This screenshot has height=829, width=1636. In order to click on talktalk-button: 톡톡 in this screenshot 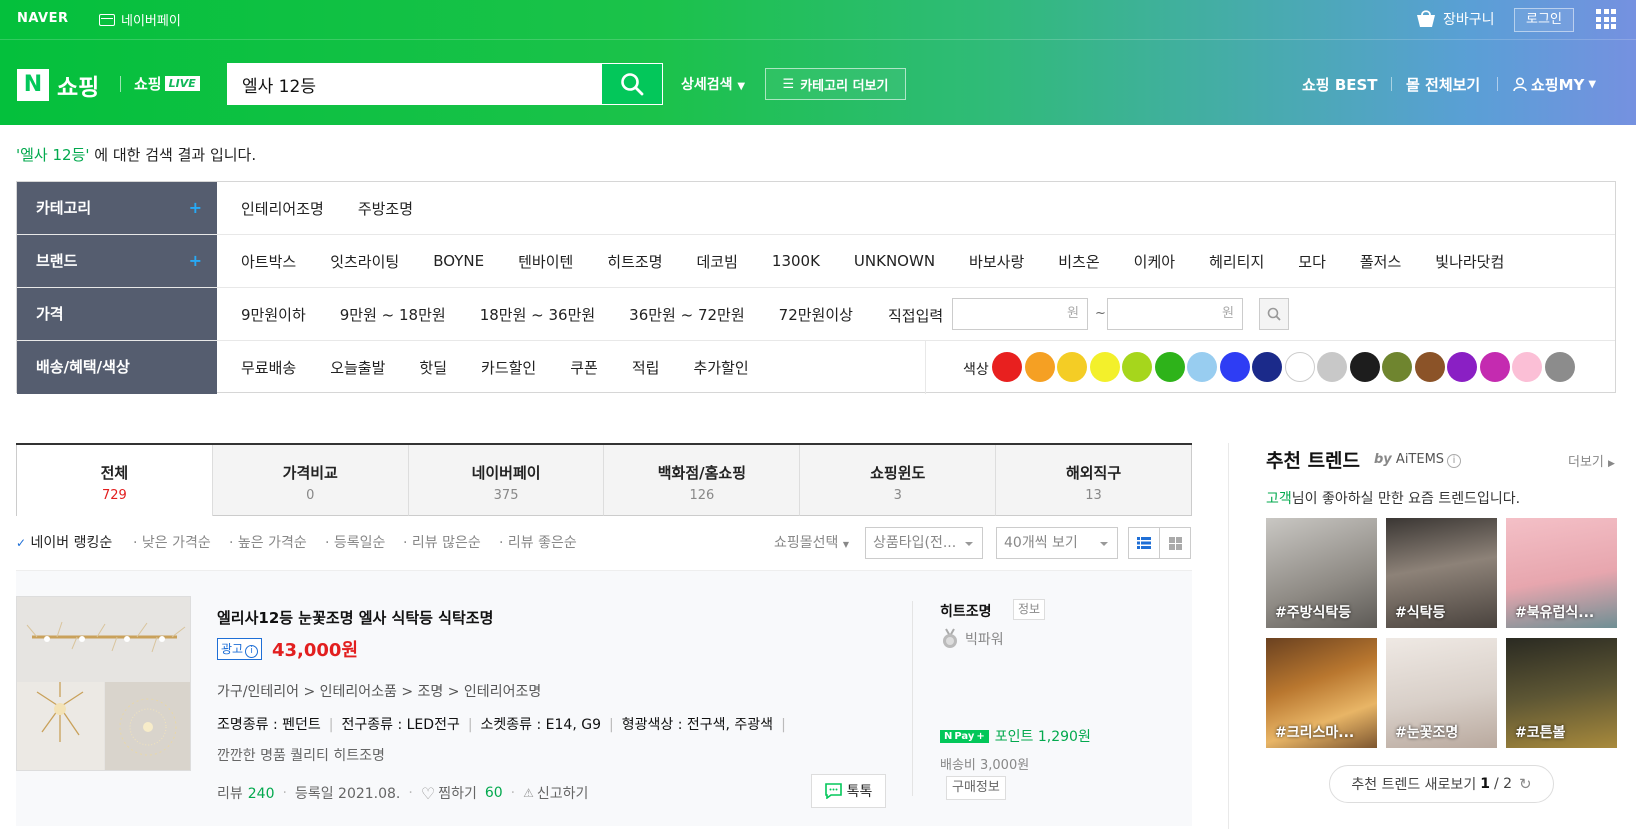, I will do `click(848, 791)`.